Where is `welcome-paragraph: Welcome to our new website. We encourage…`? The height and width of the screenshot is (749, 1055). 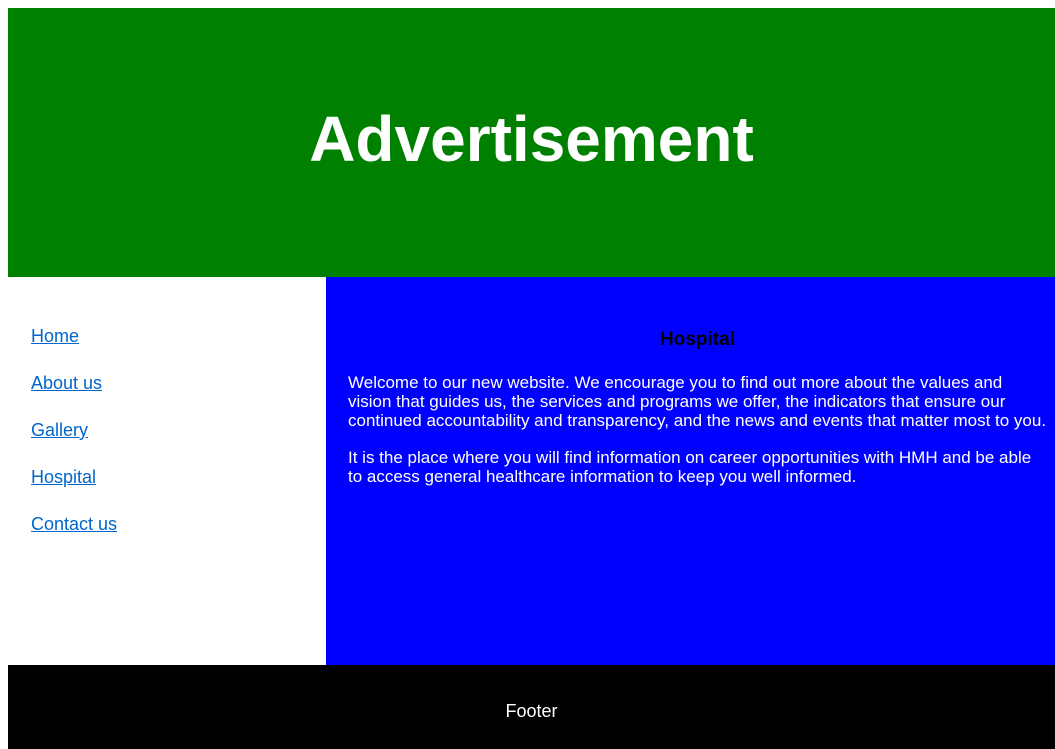 welcome-paragraph: Welcome to our new website. We encourage… is located at coordinates (697, 401).